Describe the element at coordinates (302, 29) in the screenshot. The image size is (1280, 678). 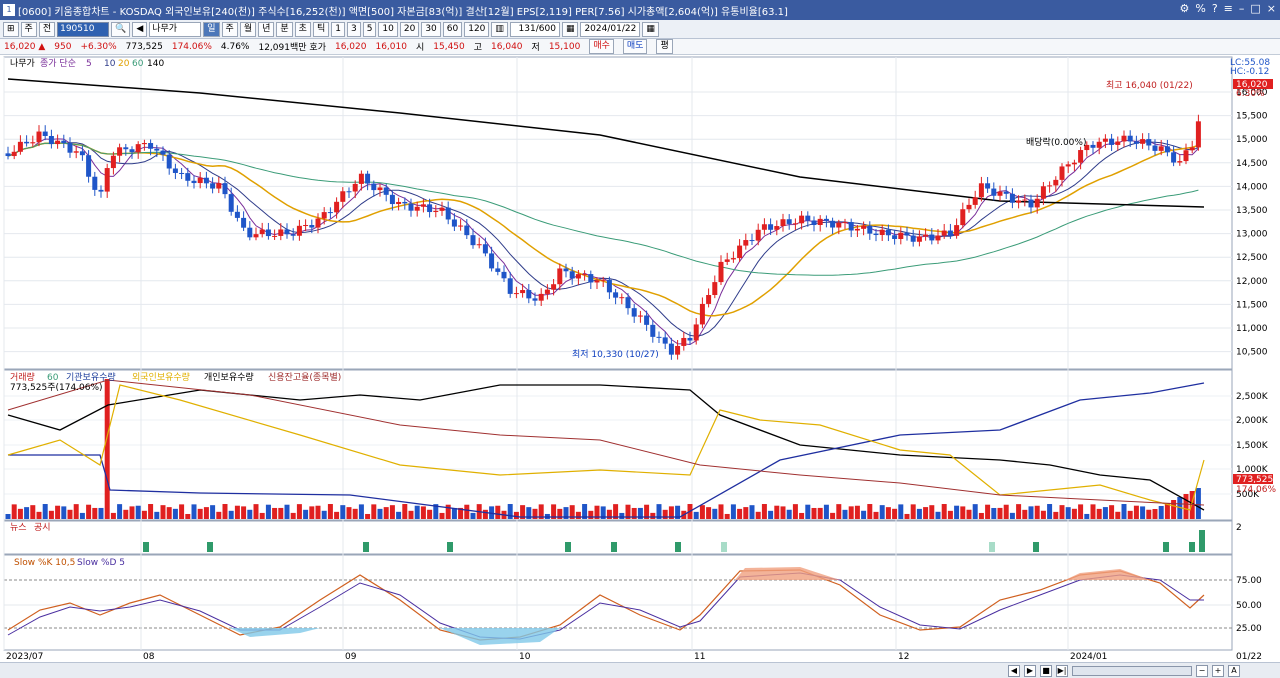
I see `tab-second: 초` at that location.